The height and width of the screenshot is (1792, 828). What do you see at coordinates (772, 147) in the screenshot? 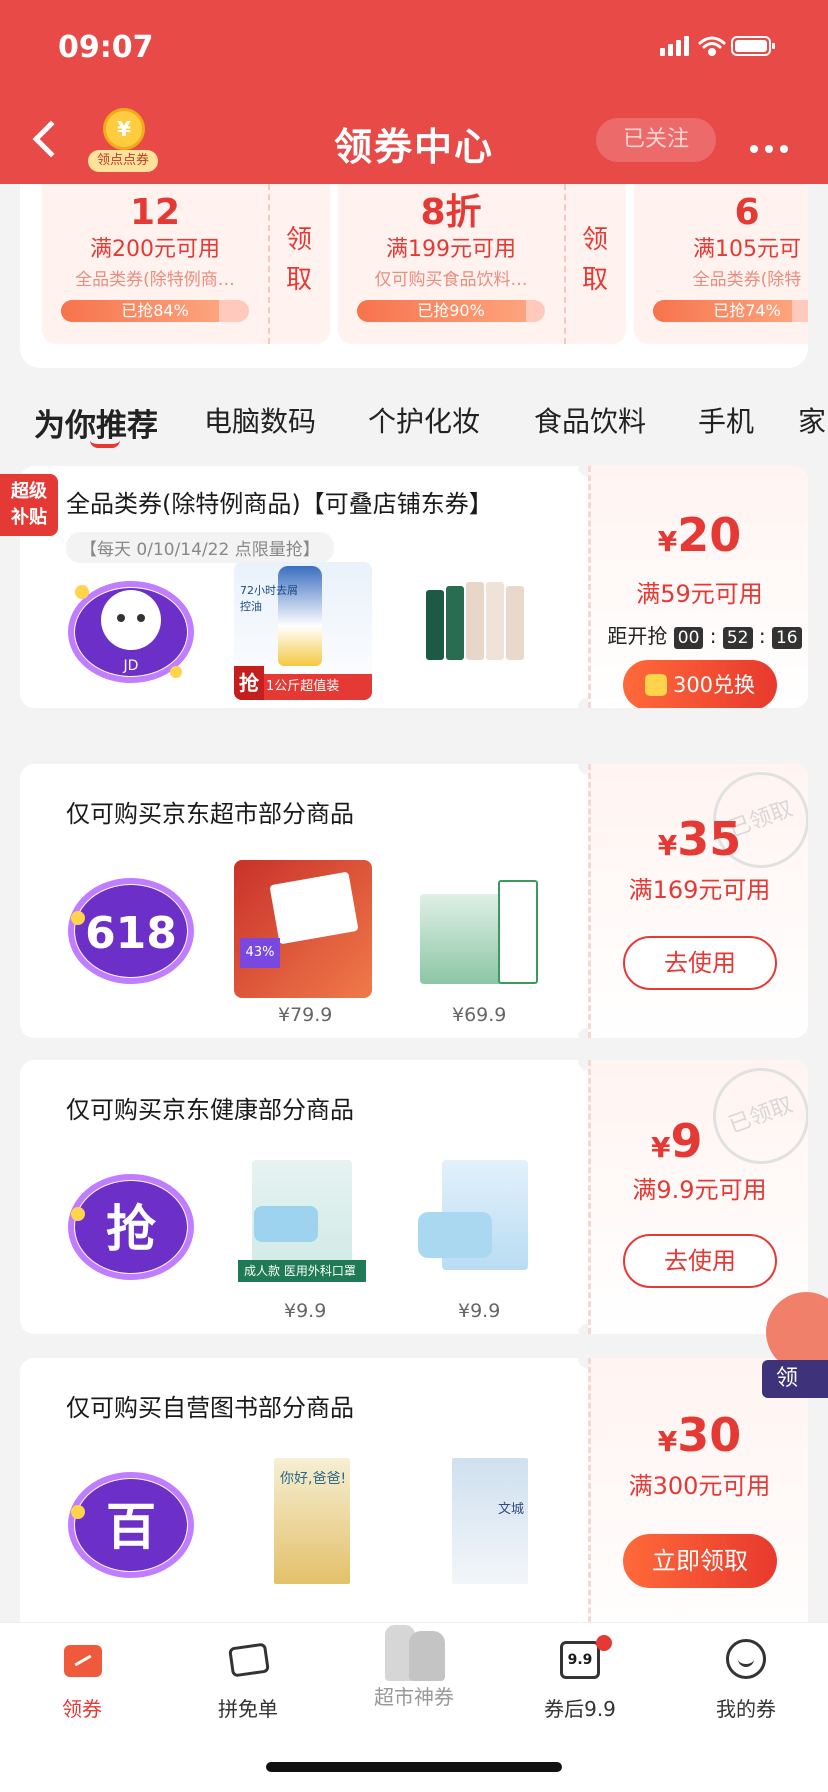
I see `more-icon` at bounding box center [772, 147].